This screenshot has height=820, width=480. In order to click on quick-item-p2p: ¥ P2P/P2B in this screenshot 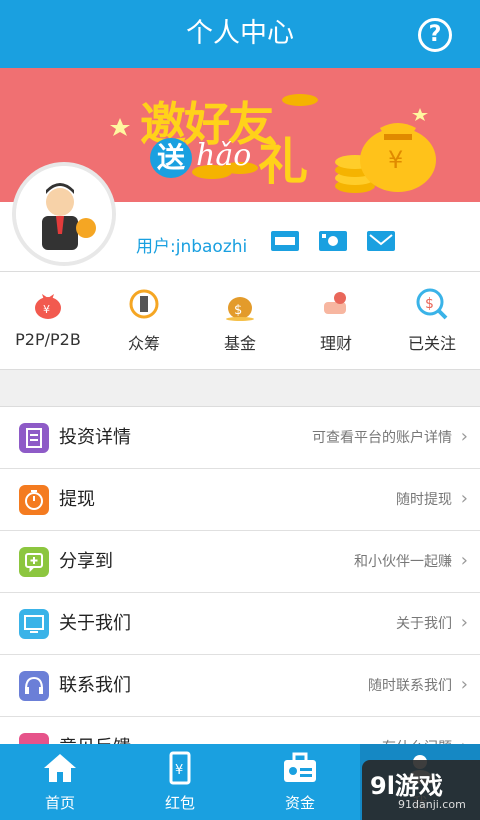, I will do `click(48, 321)`.